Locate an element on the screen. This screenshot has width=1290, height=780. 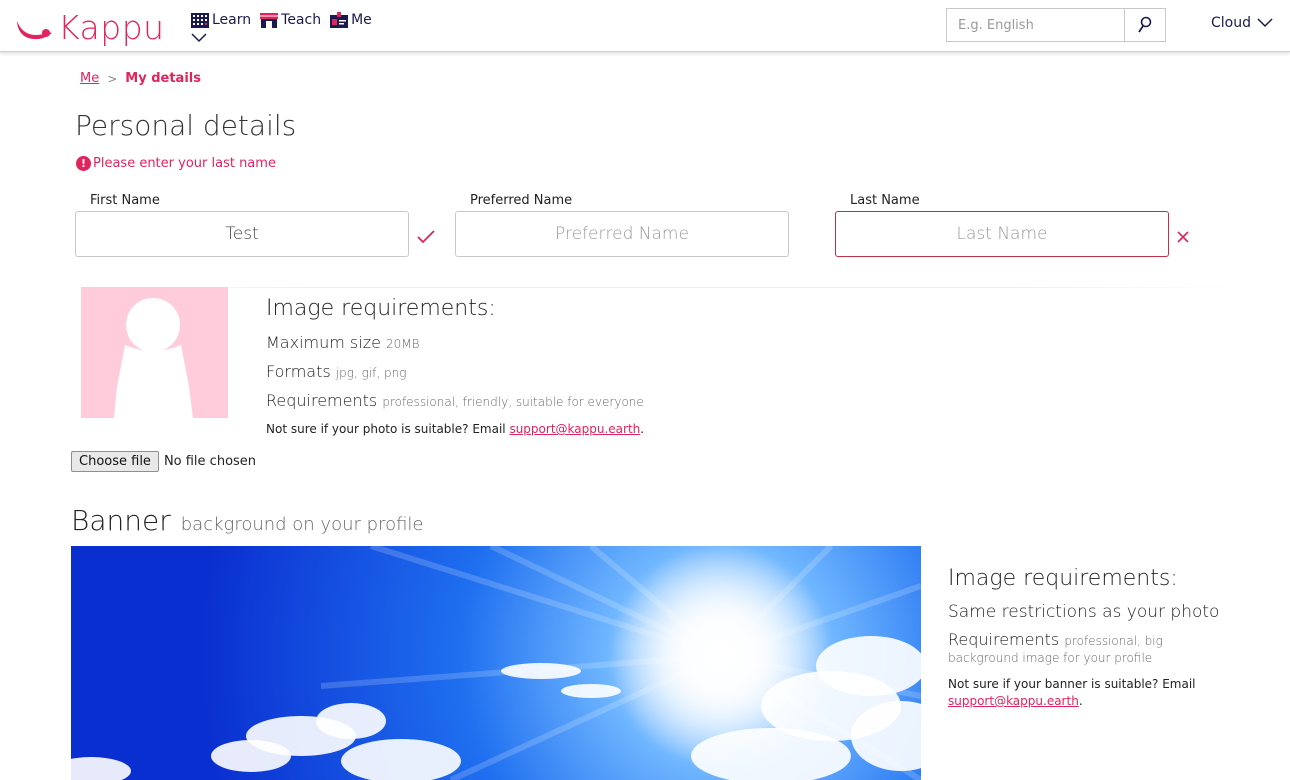
banner-subtitle: background on your profile is located at coordinates (302, 524).